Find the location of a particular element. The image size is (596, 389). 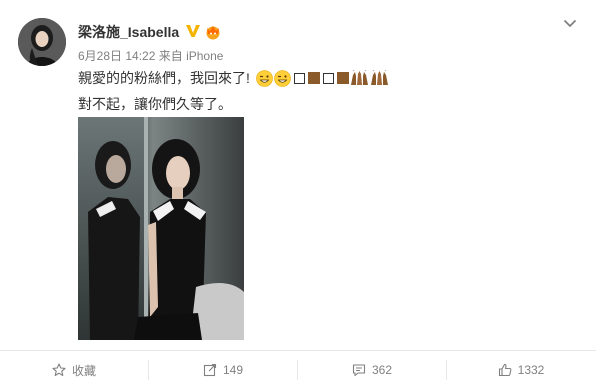

like-button: 1332 is located at coordinates (521, 370).